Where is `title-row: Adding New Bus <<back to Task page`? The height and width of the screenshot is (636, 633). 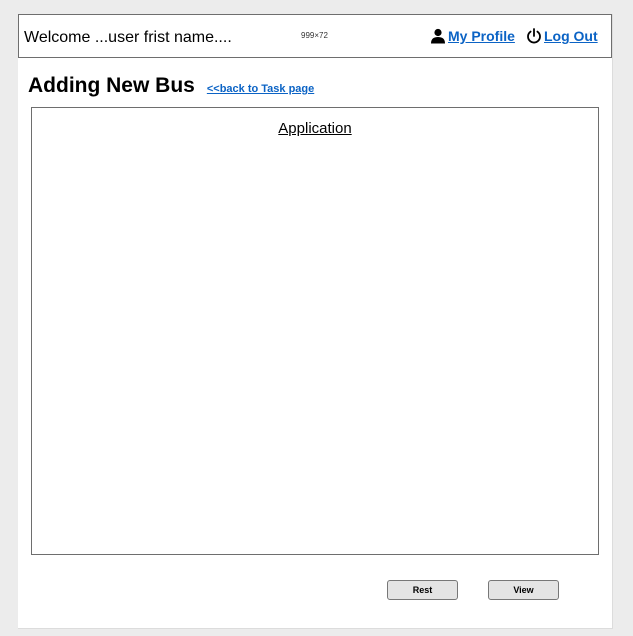
title-row: Adding New Bus <<back to Task page is located at coordinates (171, 86).